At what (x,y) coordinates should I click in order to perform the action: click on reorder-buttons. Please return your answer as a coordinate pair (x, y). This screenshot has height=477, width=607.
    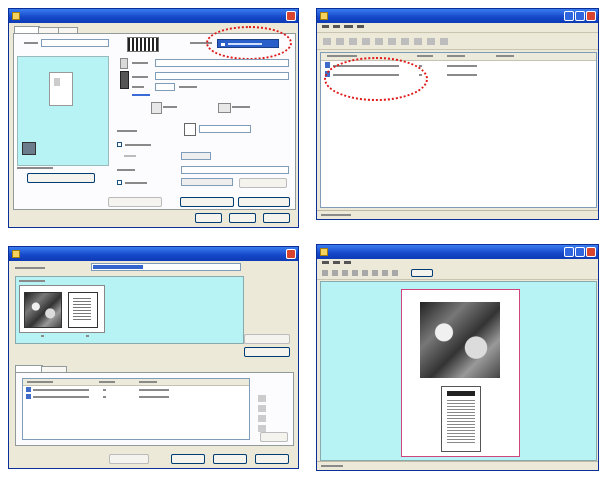
    Looking at the image, I should click on (262, 414).